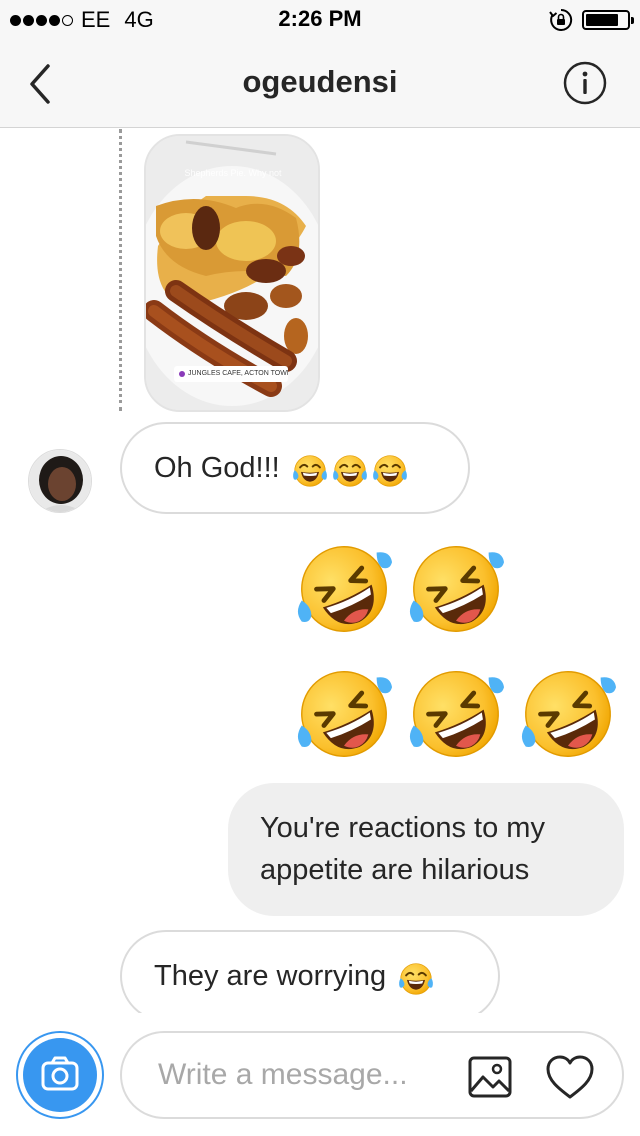  I want to click on message-text: They are worrying, so click(270, 976).